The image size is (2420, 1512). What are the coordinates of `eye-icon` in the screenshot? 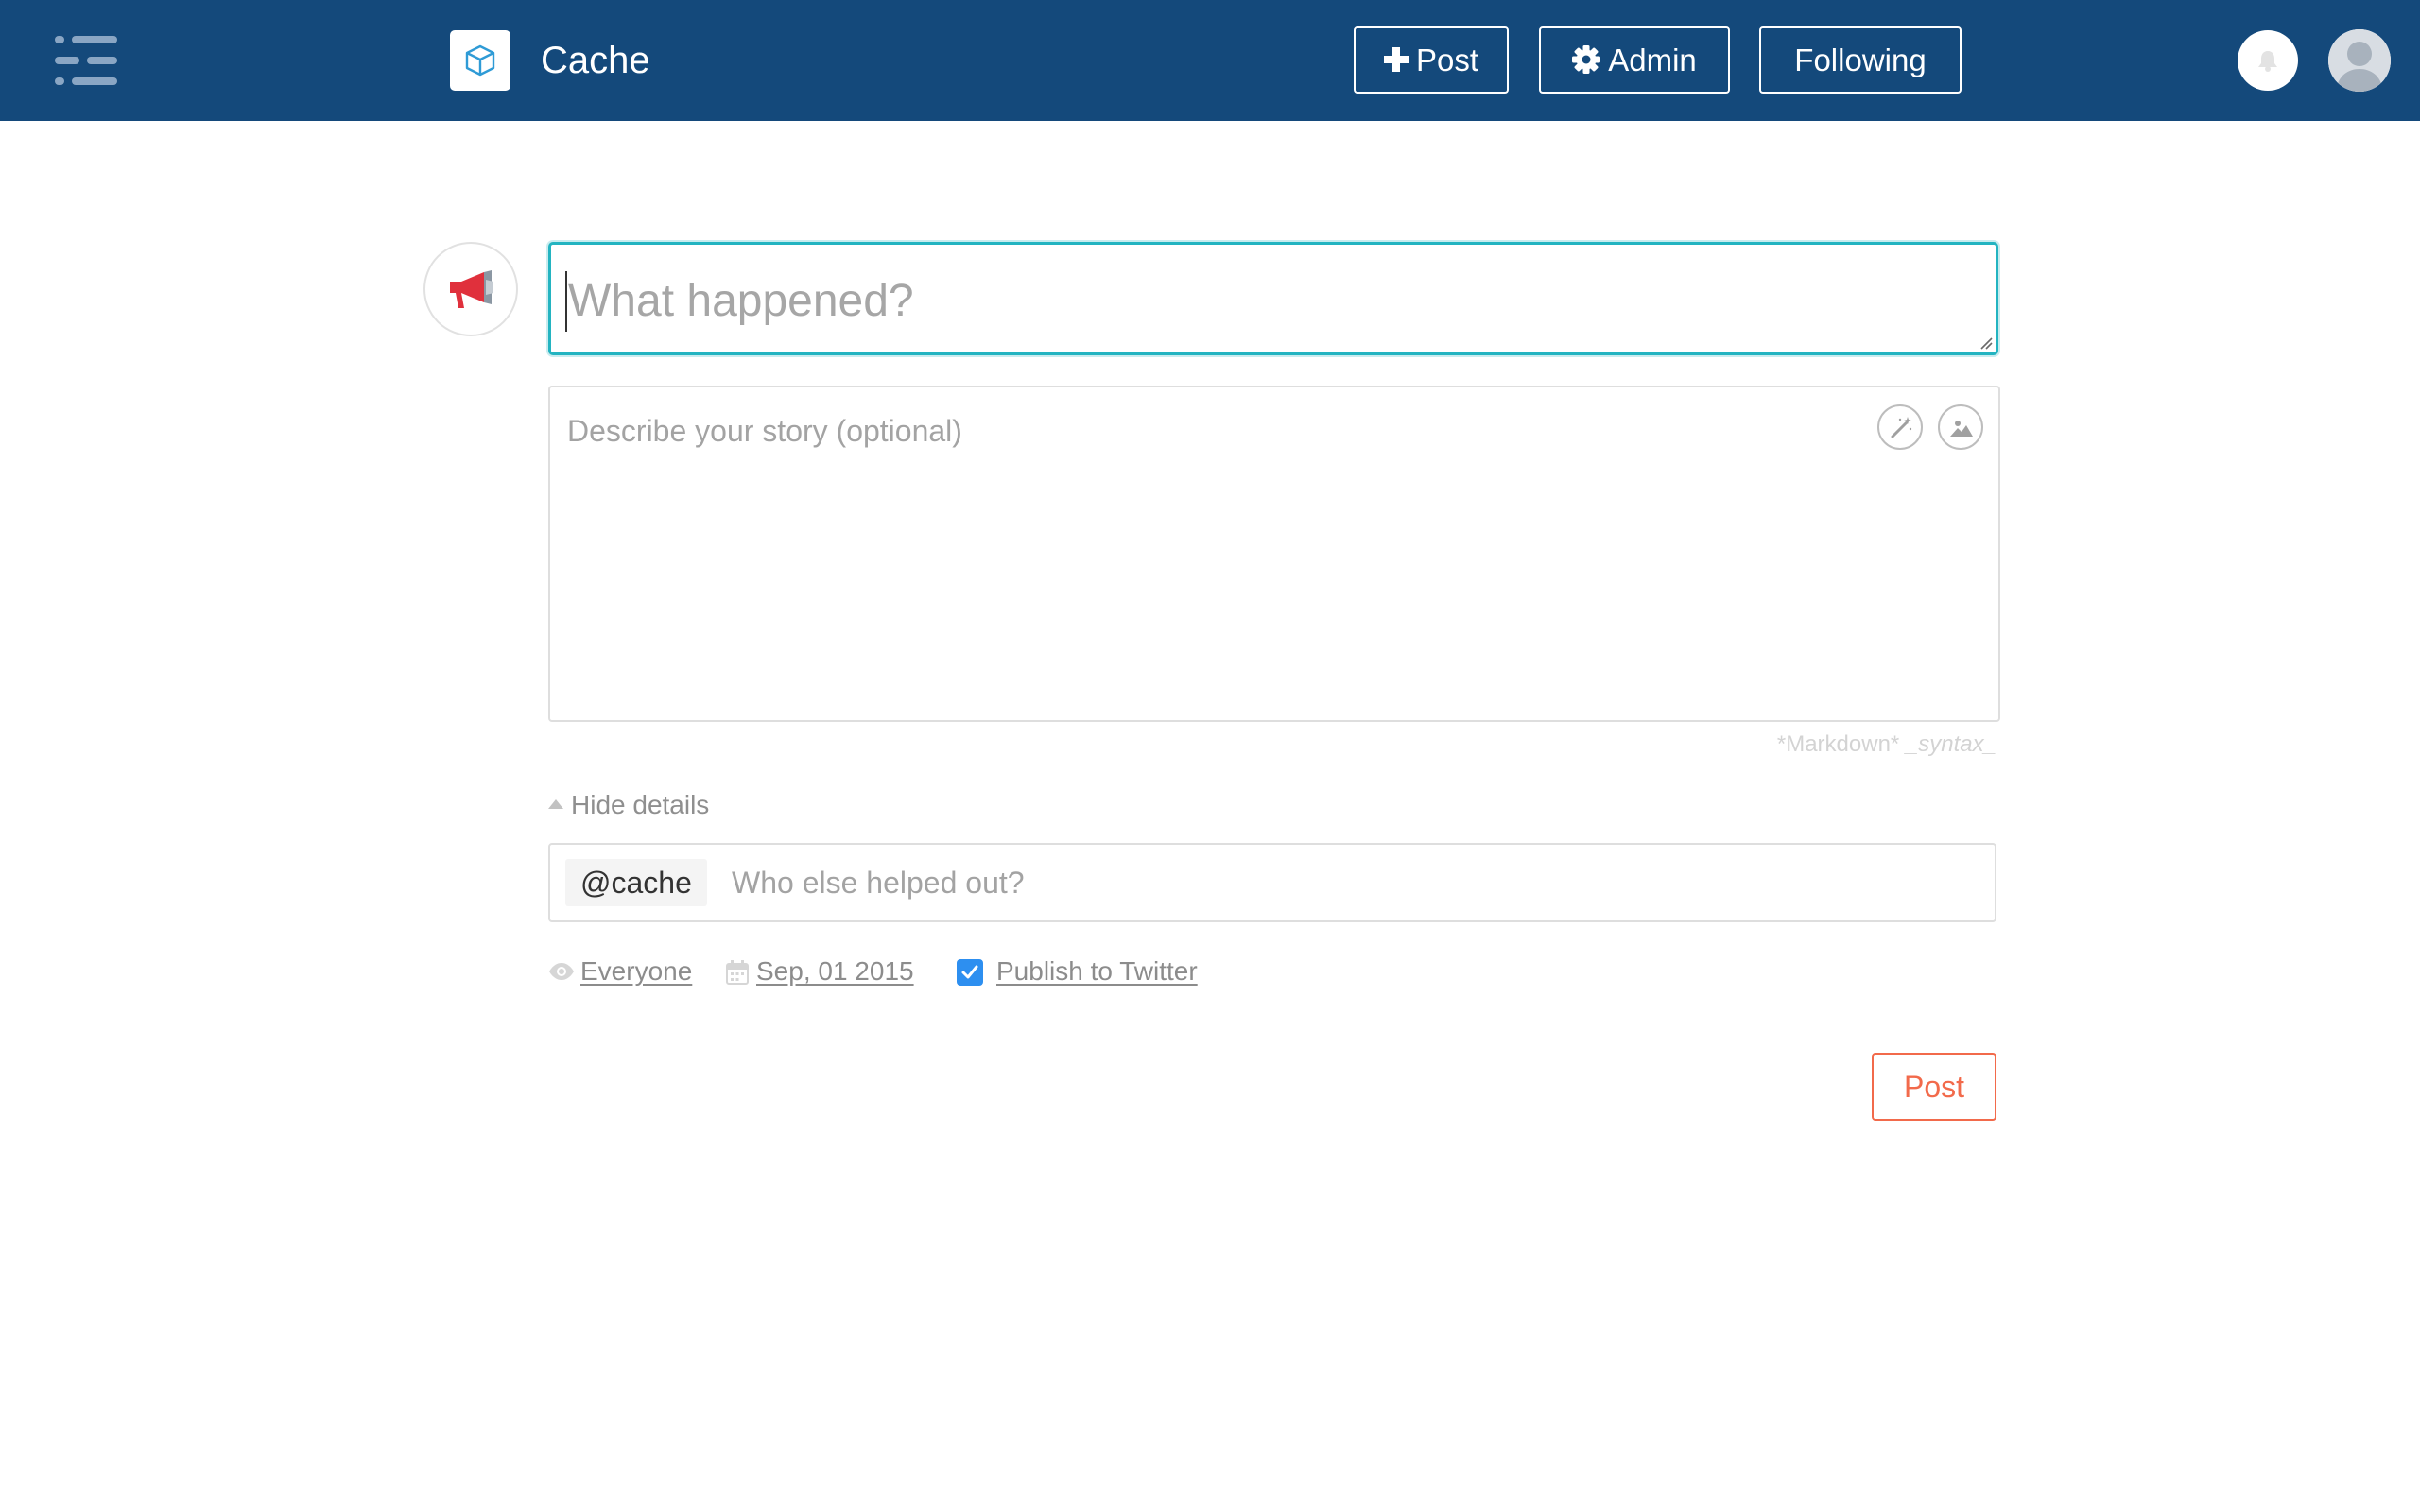 It's located at (561, 971).